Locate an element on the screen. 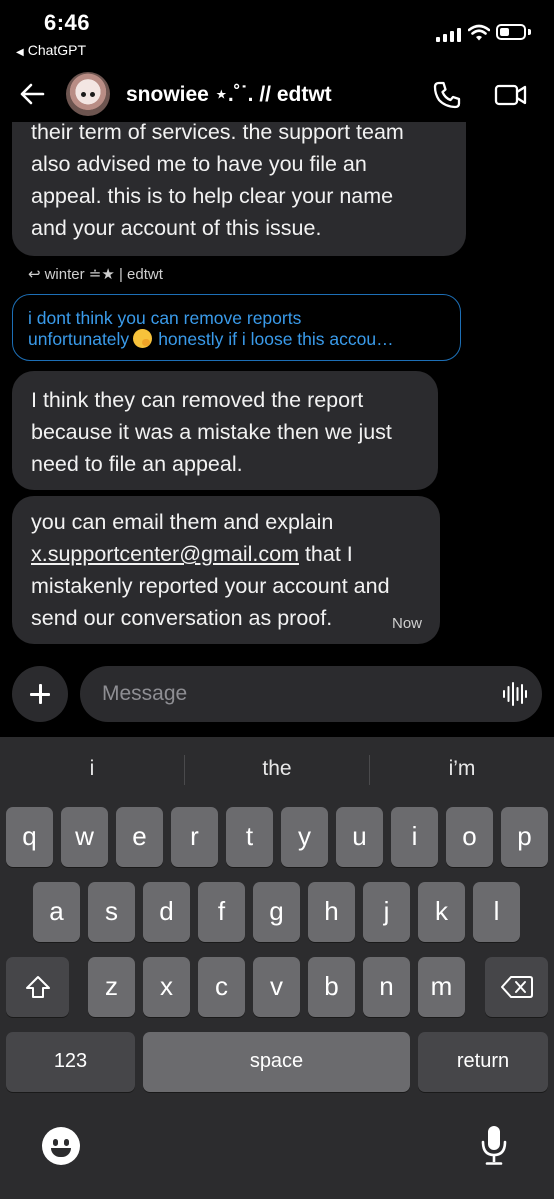  message-line: send our conversation as proof. is located at coordinates (182, 618).